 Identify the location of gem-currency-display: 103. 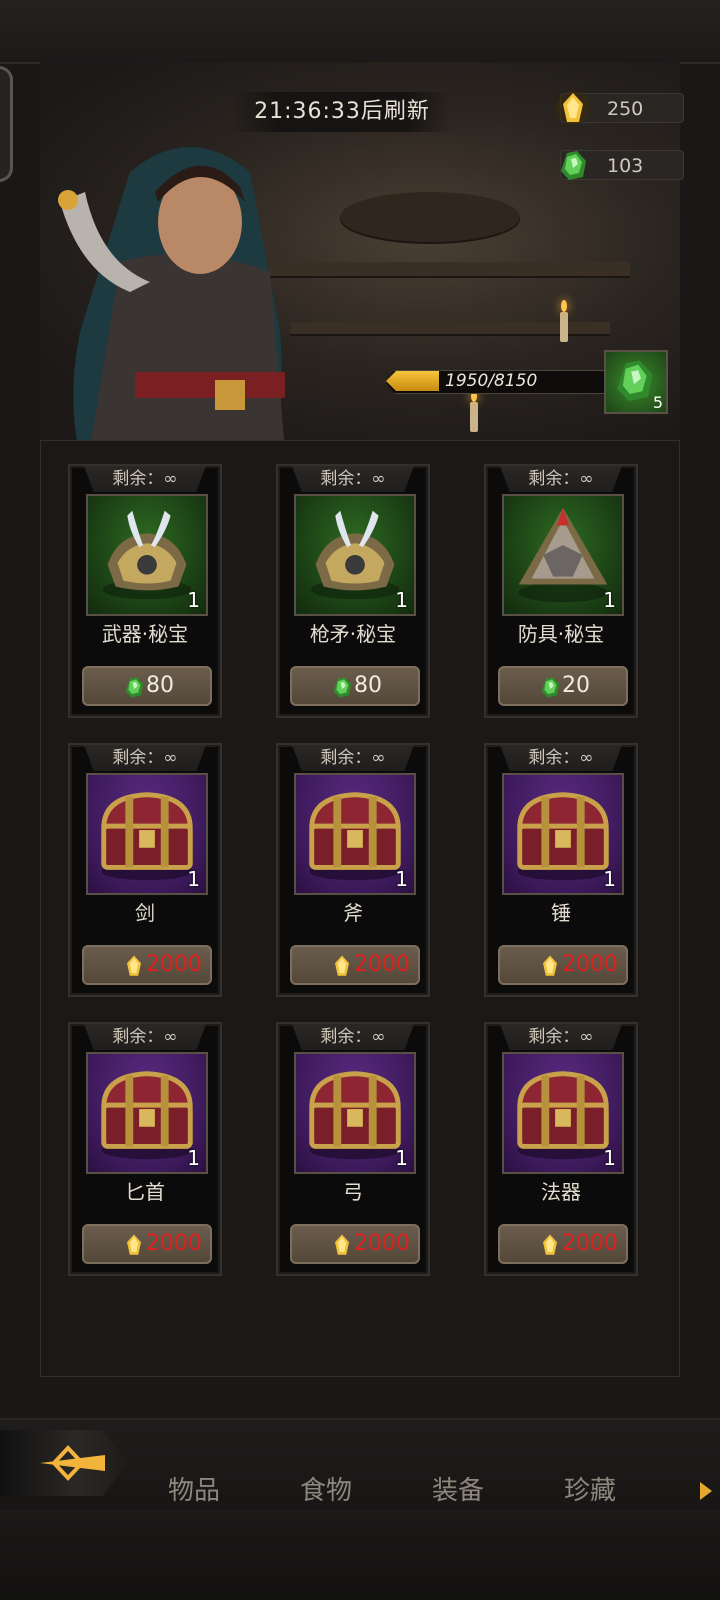
(622, 165).